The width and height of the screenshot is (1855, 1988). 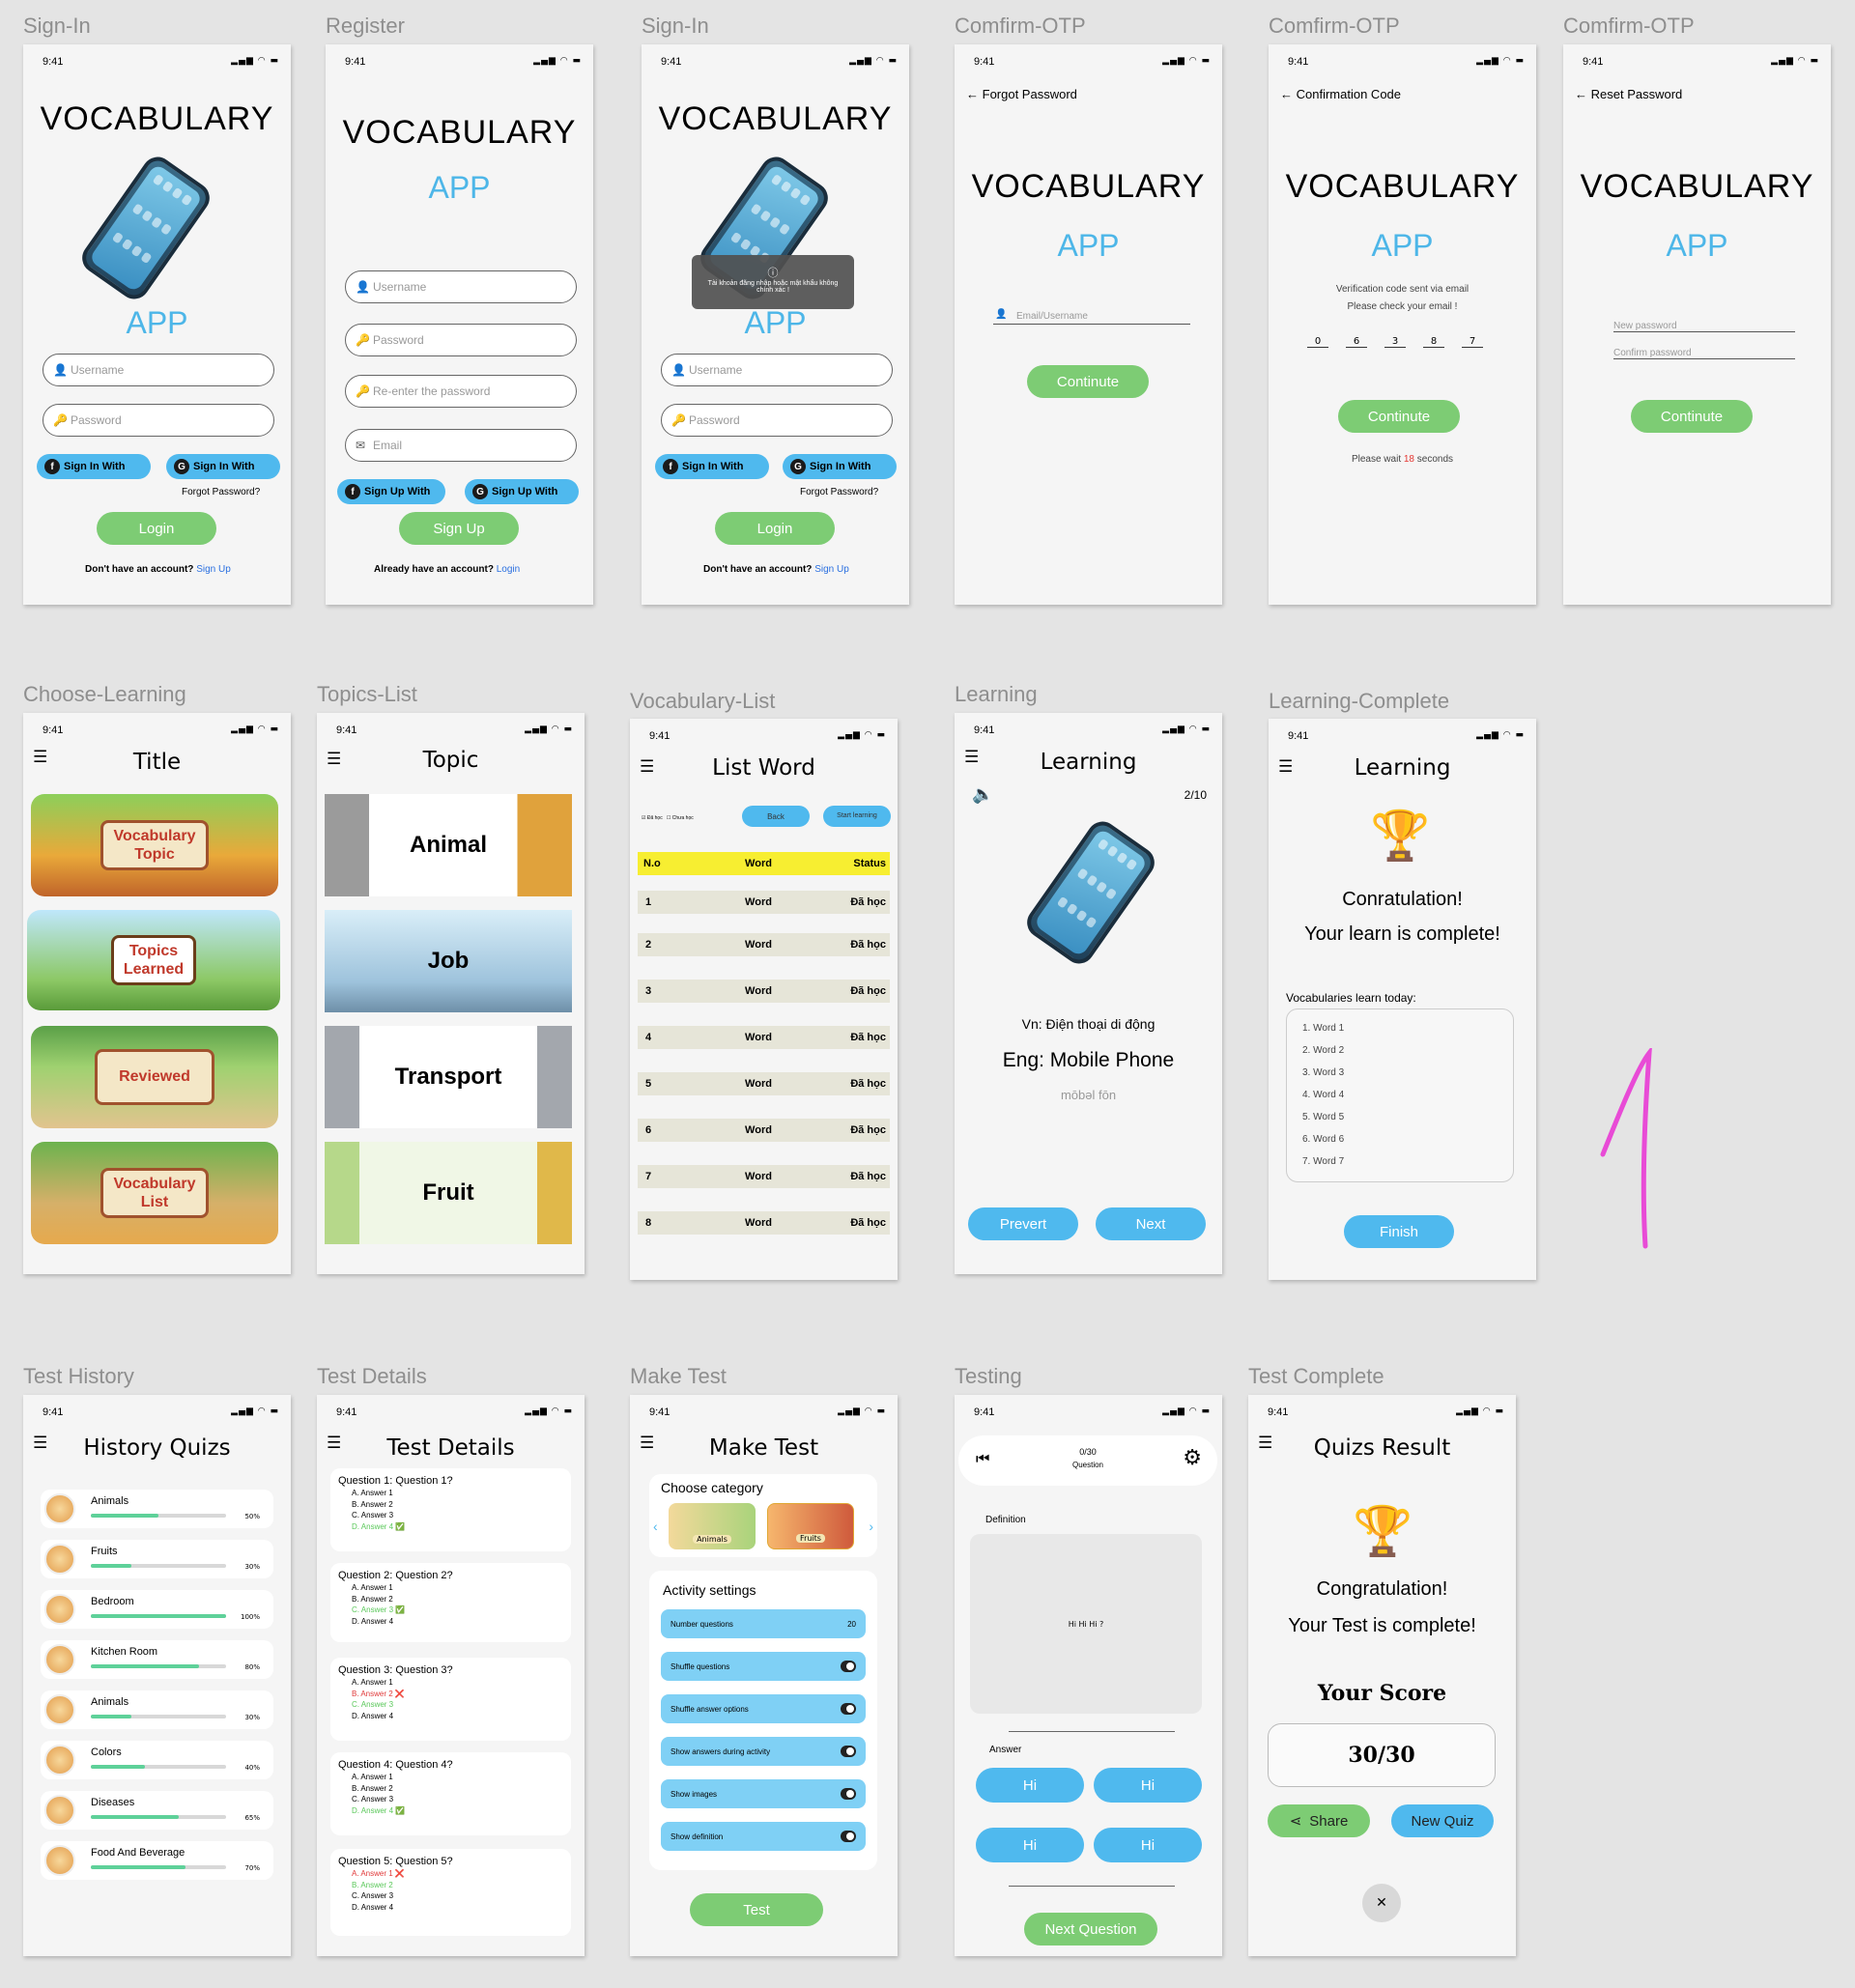 What do you see at coordinates (764, 1793) in the screenshot?
I see `toggle-show-images: Show images` at bounding box center [764, 1793].